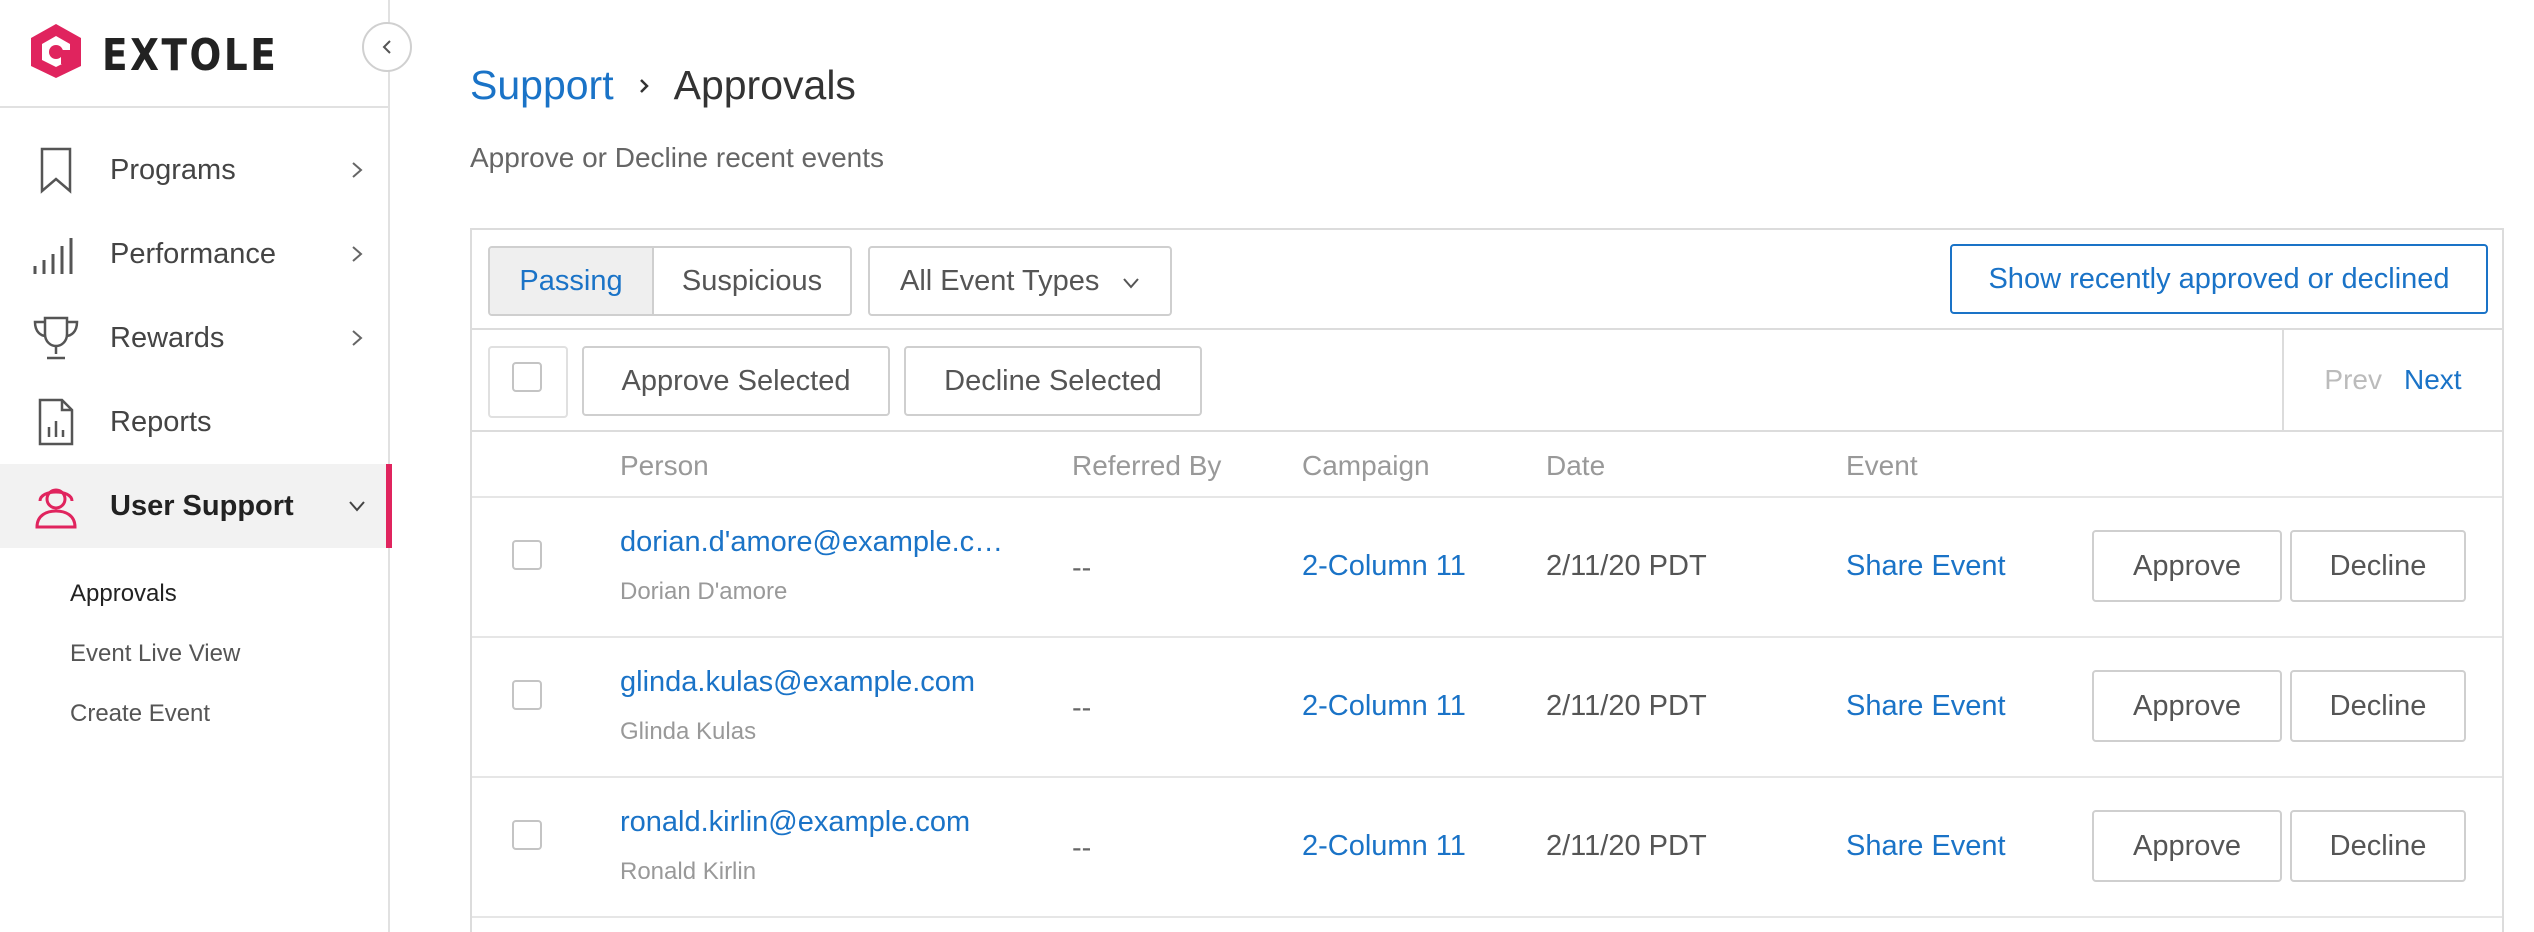 The width and height of the screenshot is (2534, 932). What do you see at coordinates (161, 421) in the screenshot?
I see `sidebar-item-label: Reports` at bounding box center [161, 421].